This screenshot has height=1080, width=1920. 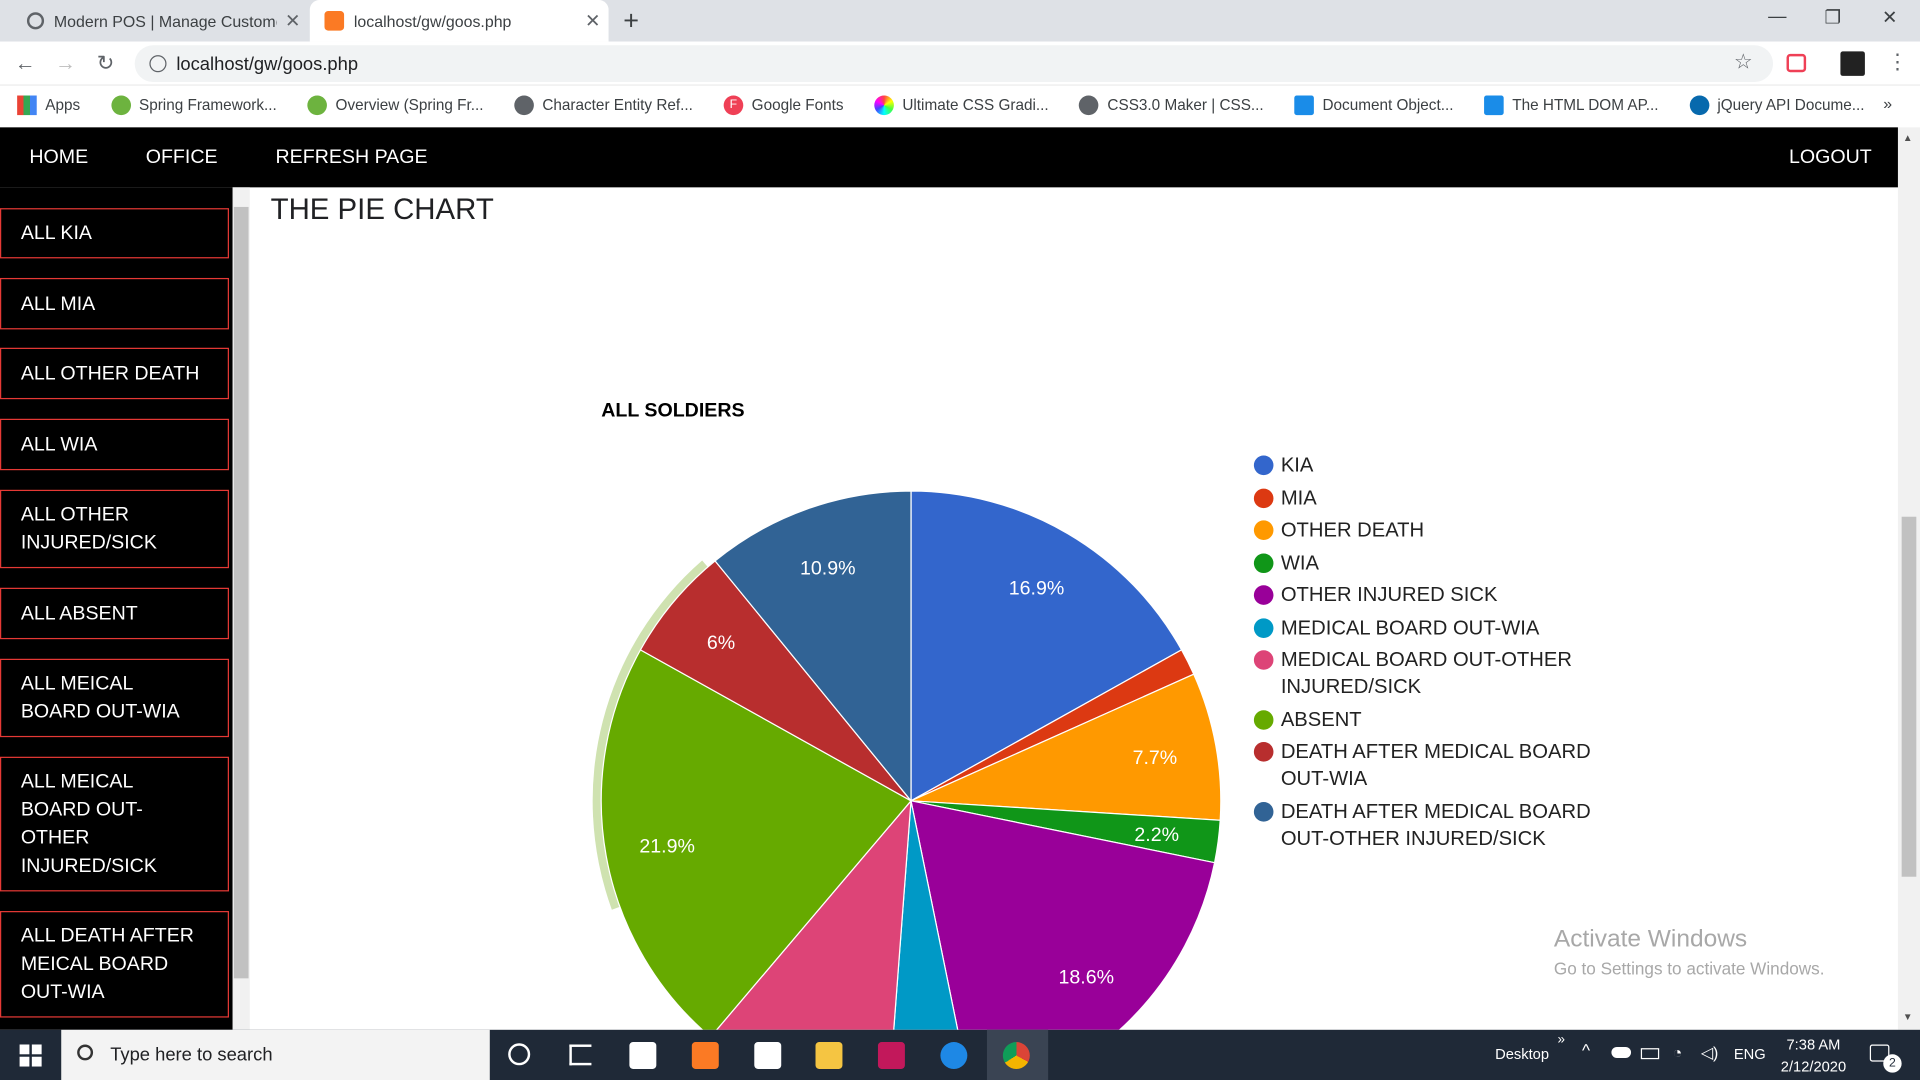 I want to click on legend-item-absent: ABSENT, so click(x=1307, y=719).